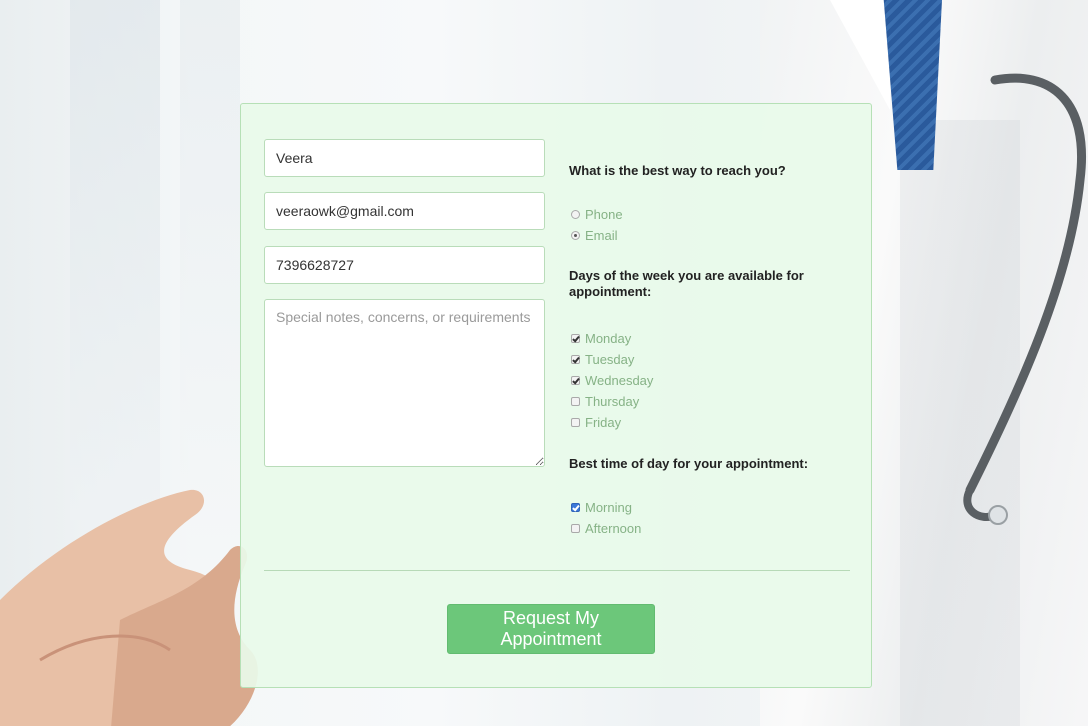 Image resolution: width=1088 pixels, height=726 pixels. Describe the element at coordinates (608, 338) in the screenshot. I see `option-label: Monday` at that location.